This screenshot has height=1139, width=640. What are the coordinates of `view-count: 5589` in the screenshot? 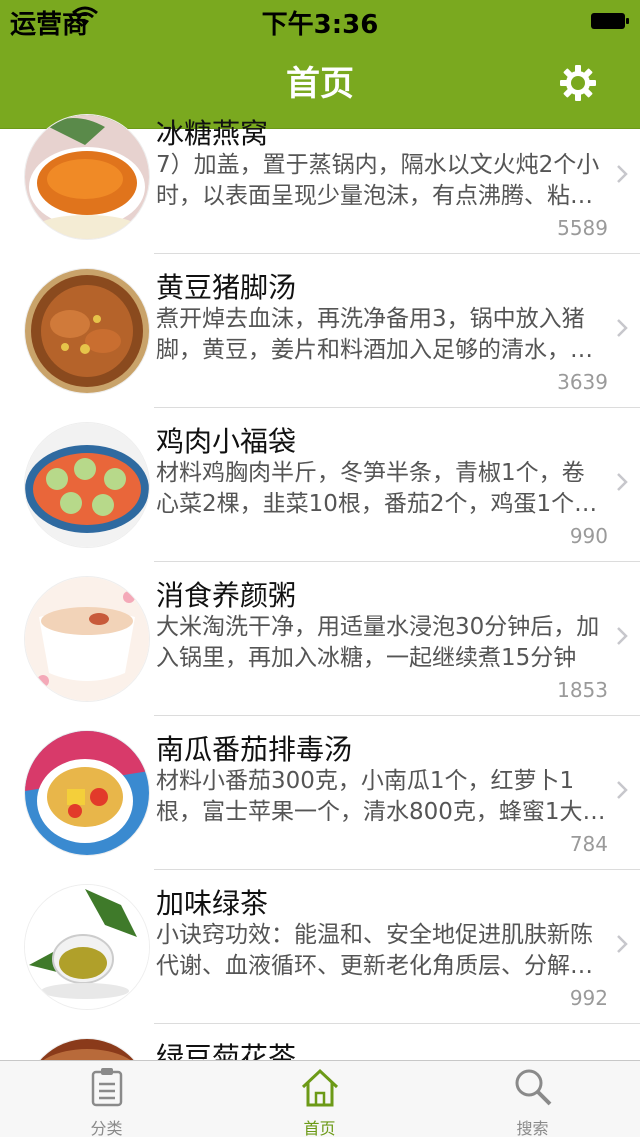 It's located at (582, 228).